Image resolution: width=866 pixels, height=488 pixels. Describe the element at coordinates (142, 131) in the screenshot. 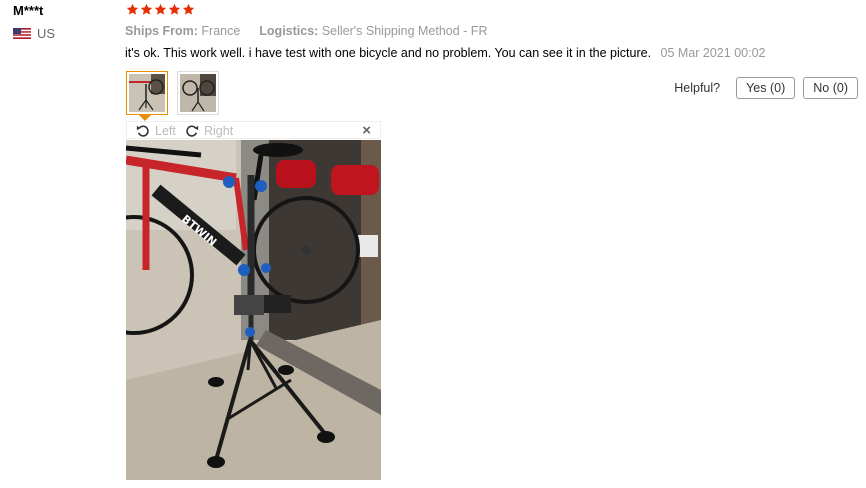

I see `rotate-left-icon` at that location.